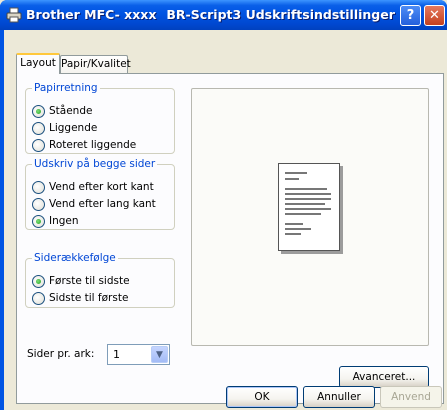  Describe the element at coordinates (95, 64) in the screenshot. I see `tab-paper-quality: Papir/Kvalitet` at that location.